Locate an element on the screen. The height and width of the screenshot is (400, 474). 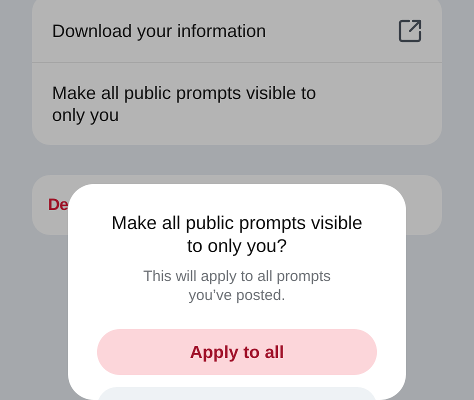
delete-label: De is located at coordinates (58, 205).